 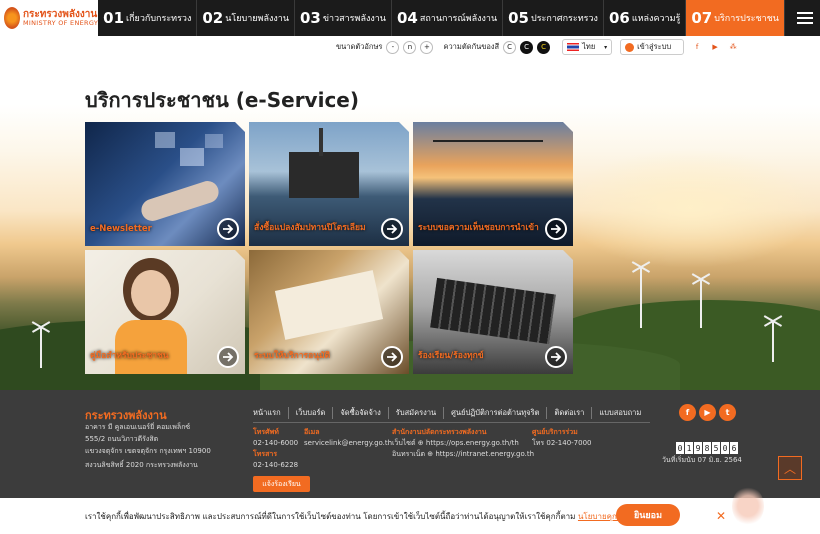 What do you see at coordinates (121, 229) in the screenshot?
I see `card-caption: e-Newsletter` at bounding box center [121, 229].